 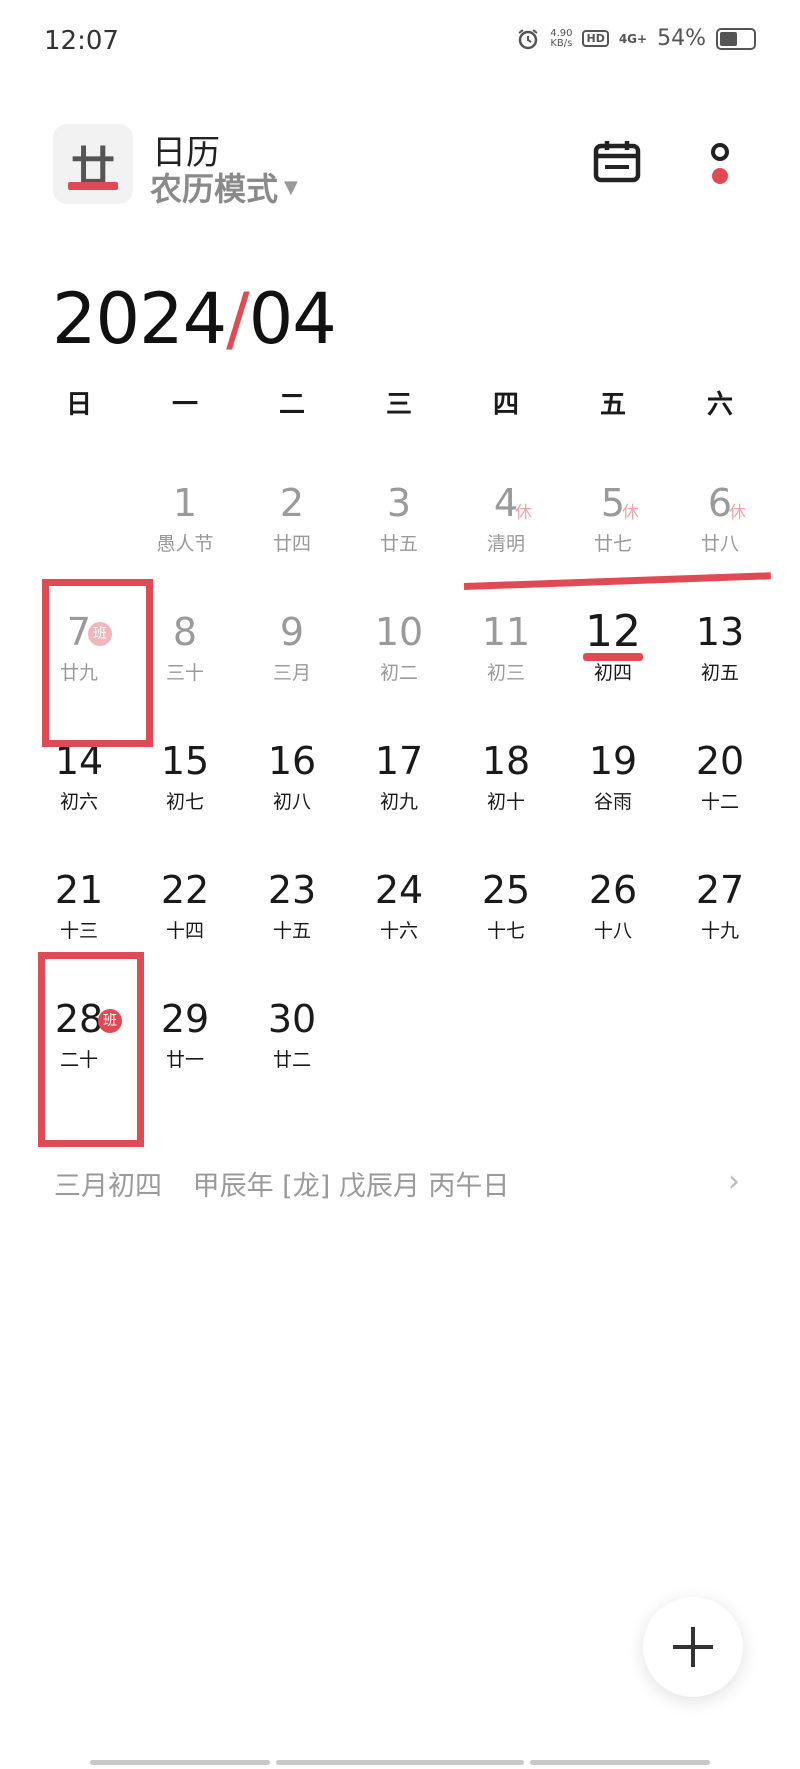 What do you see at coordinates (720, 890) in the screenshot?
I see `day-number-text: 27` at bounding box center [720, 890].